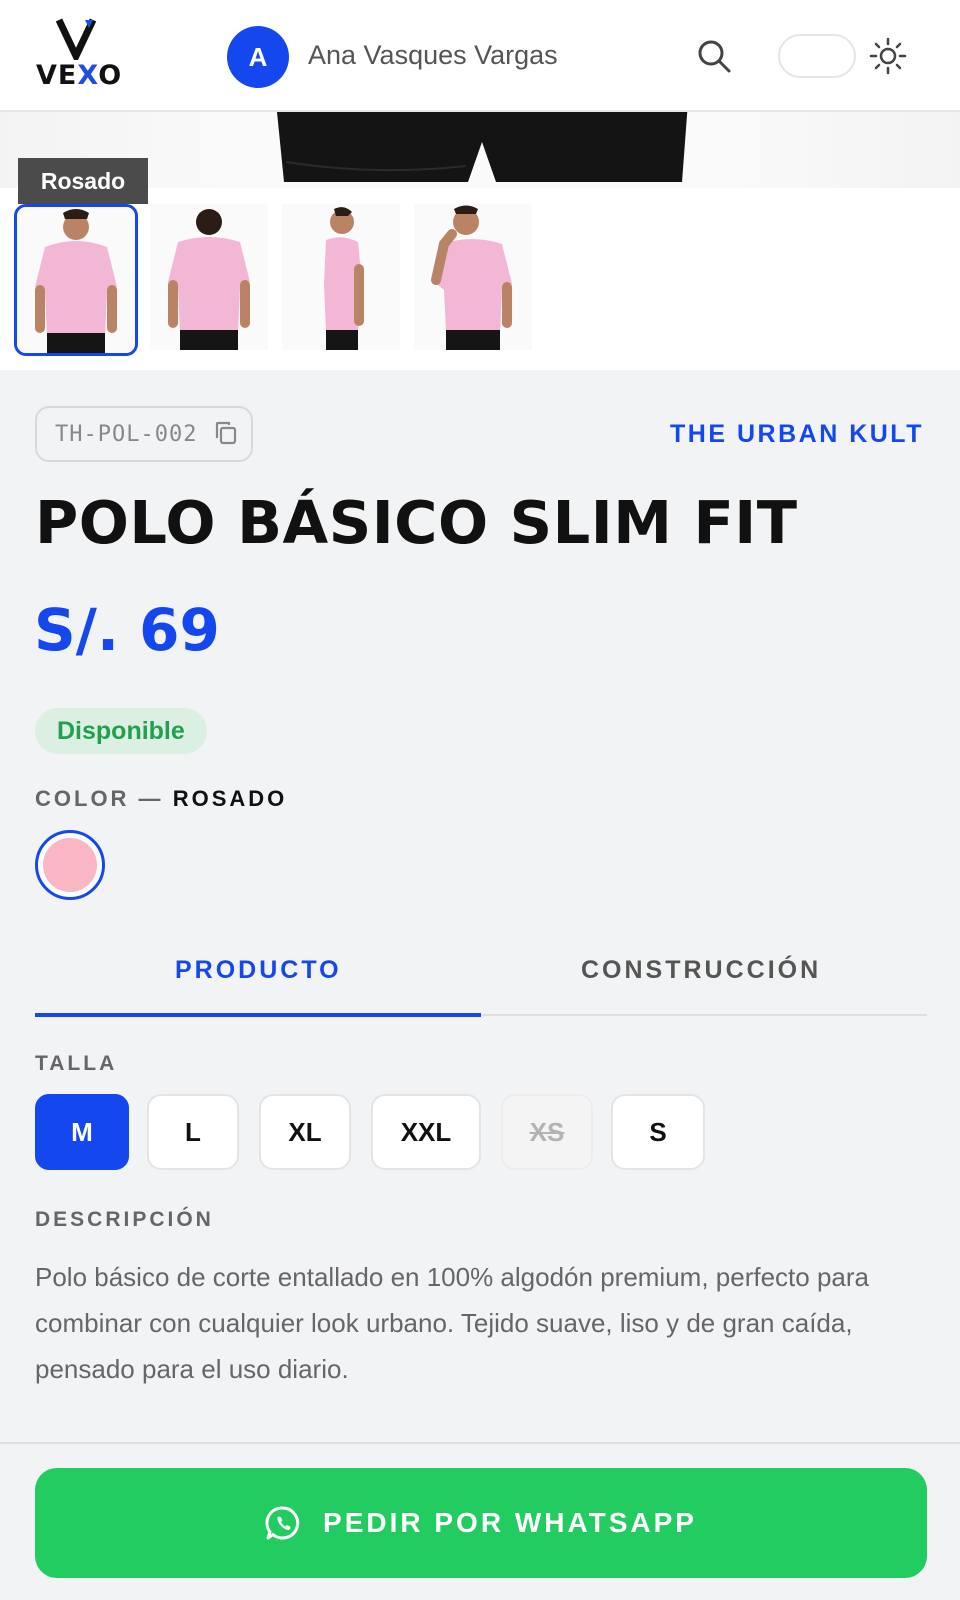 The height and width of the screenshot is (1600, 960). I want to click on product-price: S/. 69, so click(127, 630).